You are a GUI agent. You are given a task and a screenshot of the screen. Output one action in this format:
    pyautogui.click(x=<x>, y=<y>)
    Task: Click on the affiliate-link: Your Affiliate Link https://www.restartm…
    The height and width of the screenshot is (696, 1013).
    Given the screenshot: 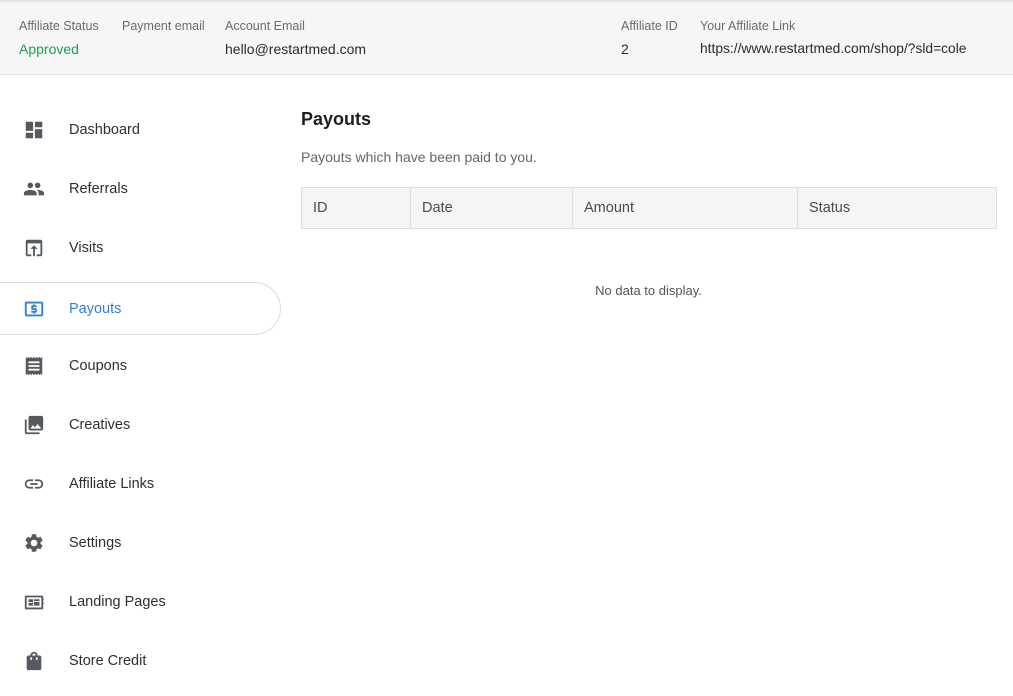 What is the action you would take?
    pyautogui.click(x=833, y=38)
    